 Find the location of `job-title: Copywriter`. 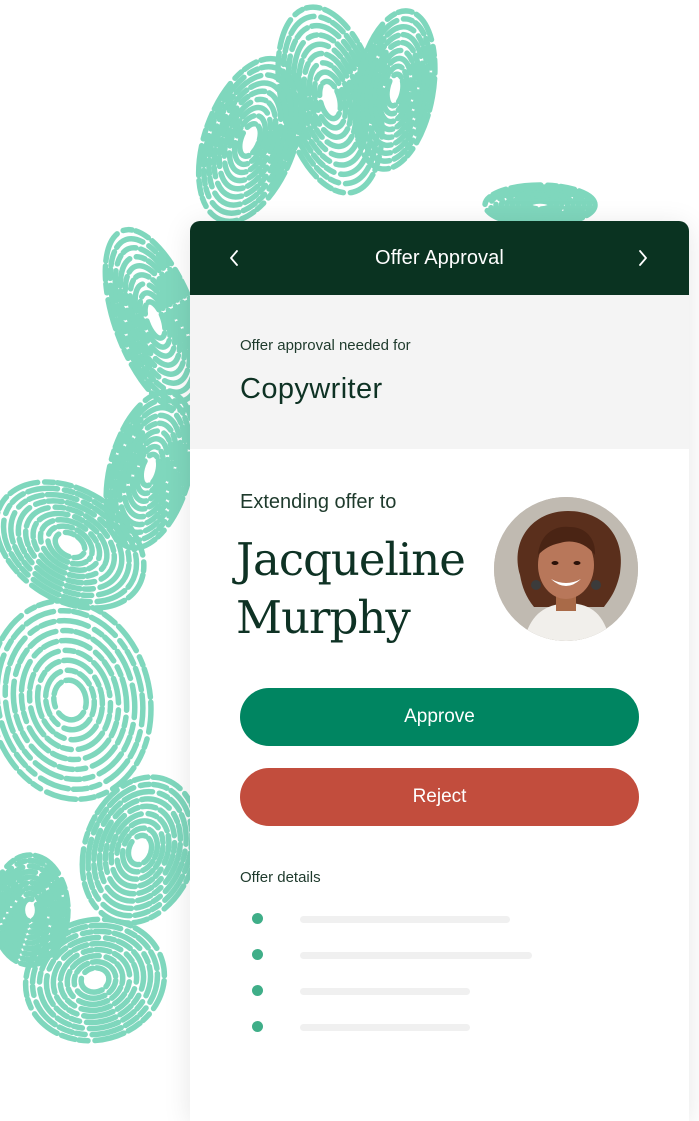

job-title: Copywriter is located at coordinates (311, 389).